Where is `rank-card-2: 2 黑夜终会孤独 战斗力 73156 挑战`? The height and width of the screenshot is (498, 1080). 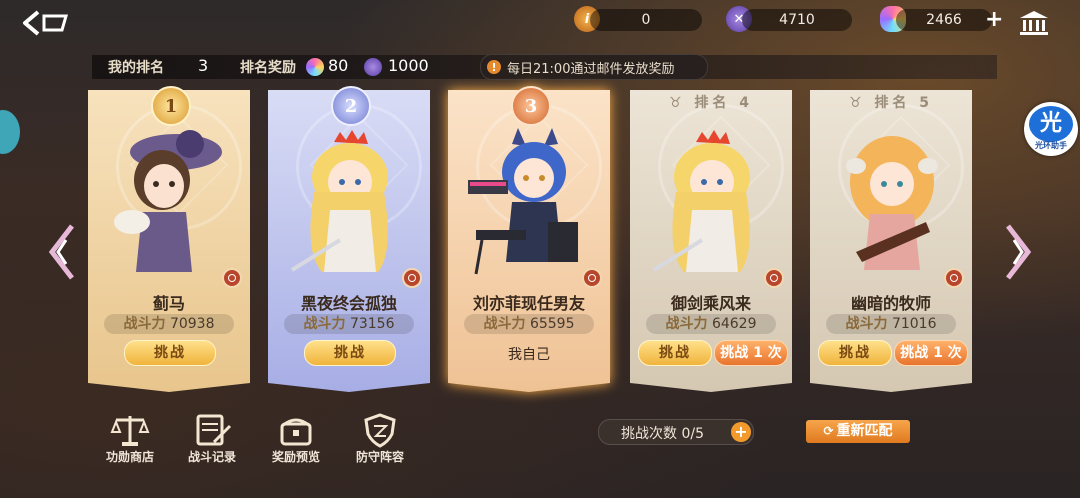 rank-card-2: 2 黑夜终会孤独 战斗力 73156 挑战 is located at coordinates (349, 239).